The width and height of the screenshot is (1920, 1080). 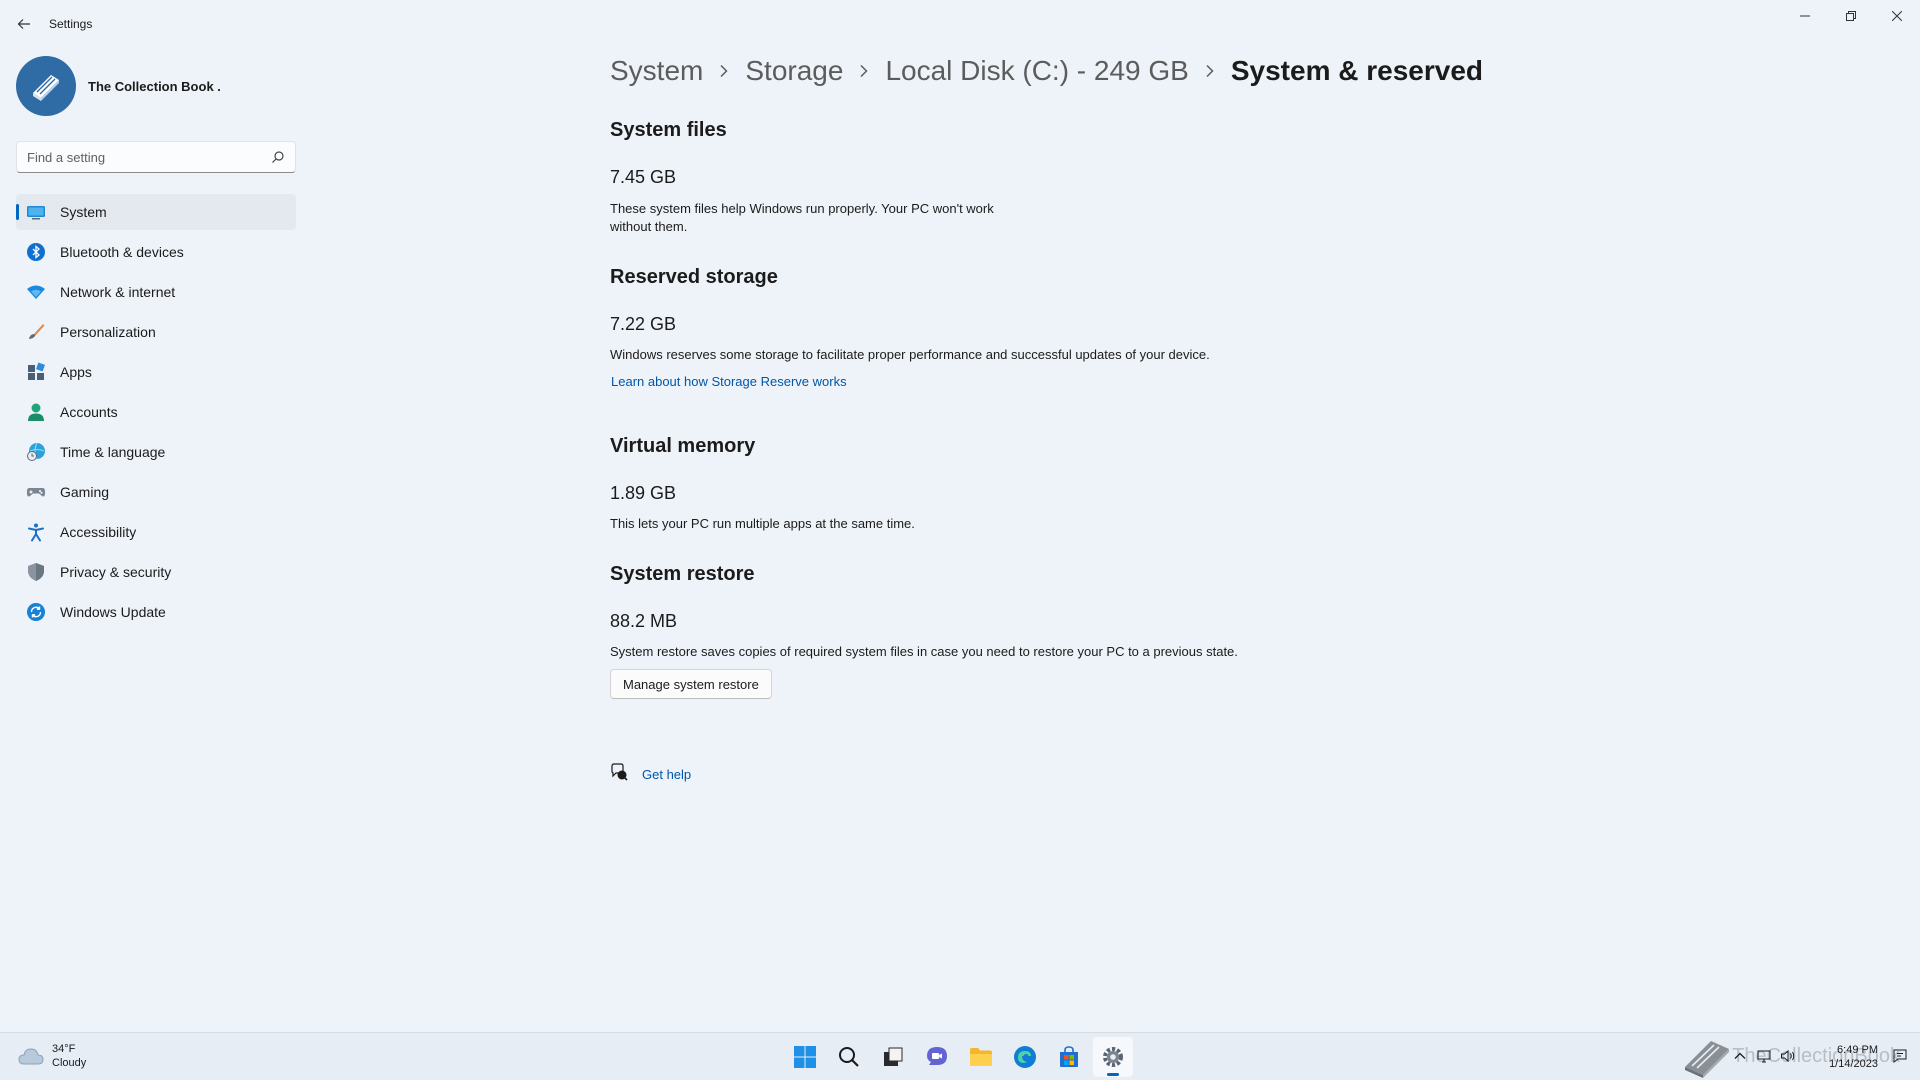 I want to click on task-view-icon, so click(x=893, y=1056).